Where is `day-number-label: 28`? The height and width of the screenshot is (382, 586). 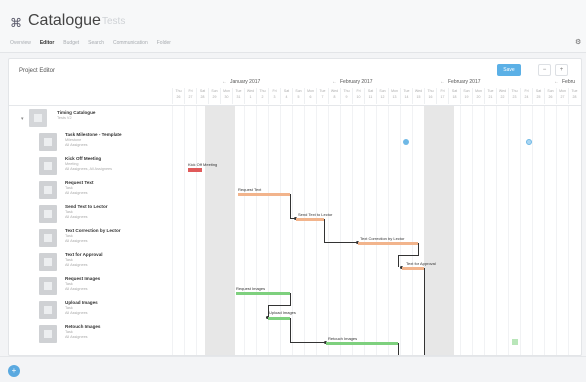 day-number-label: 28 is located at coordinates (202, 97).